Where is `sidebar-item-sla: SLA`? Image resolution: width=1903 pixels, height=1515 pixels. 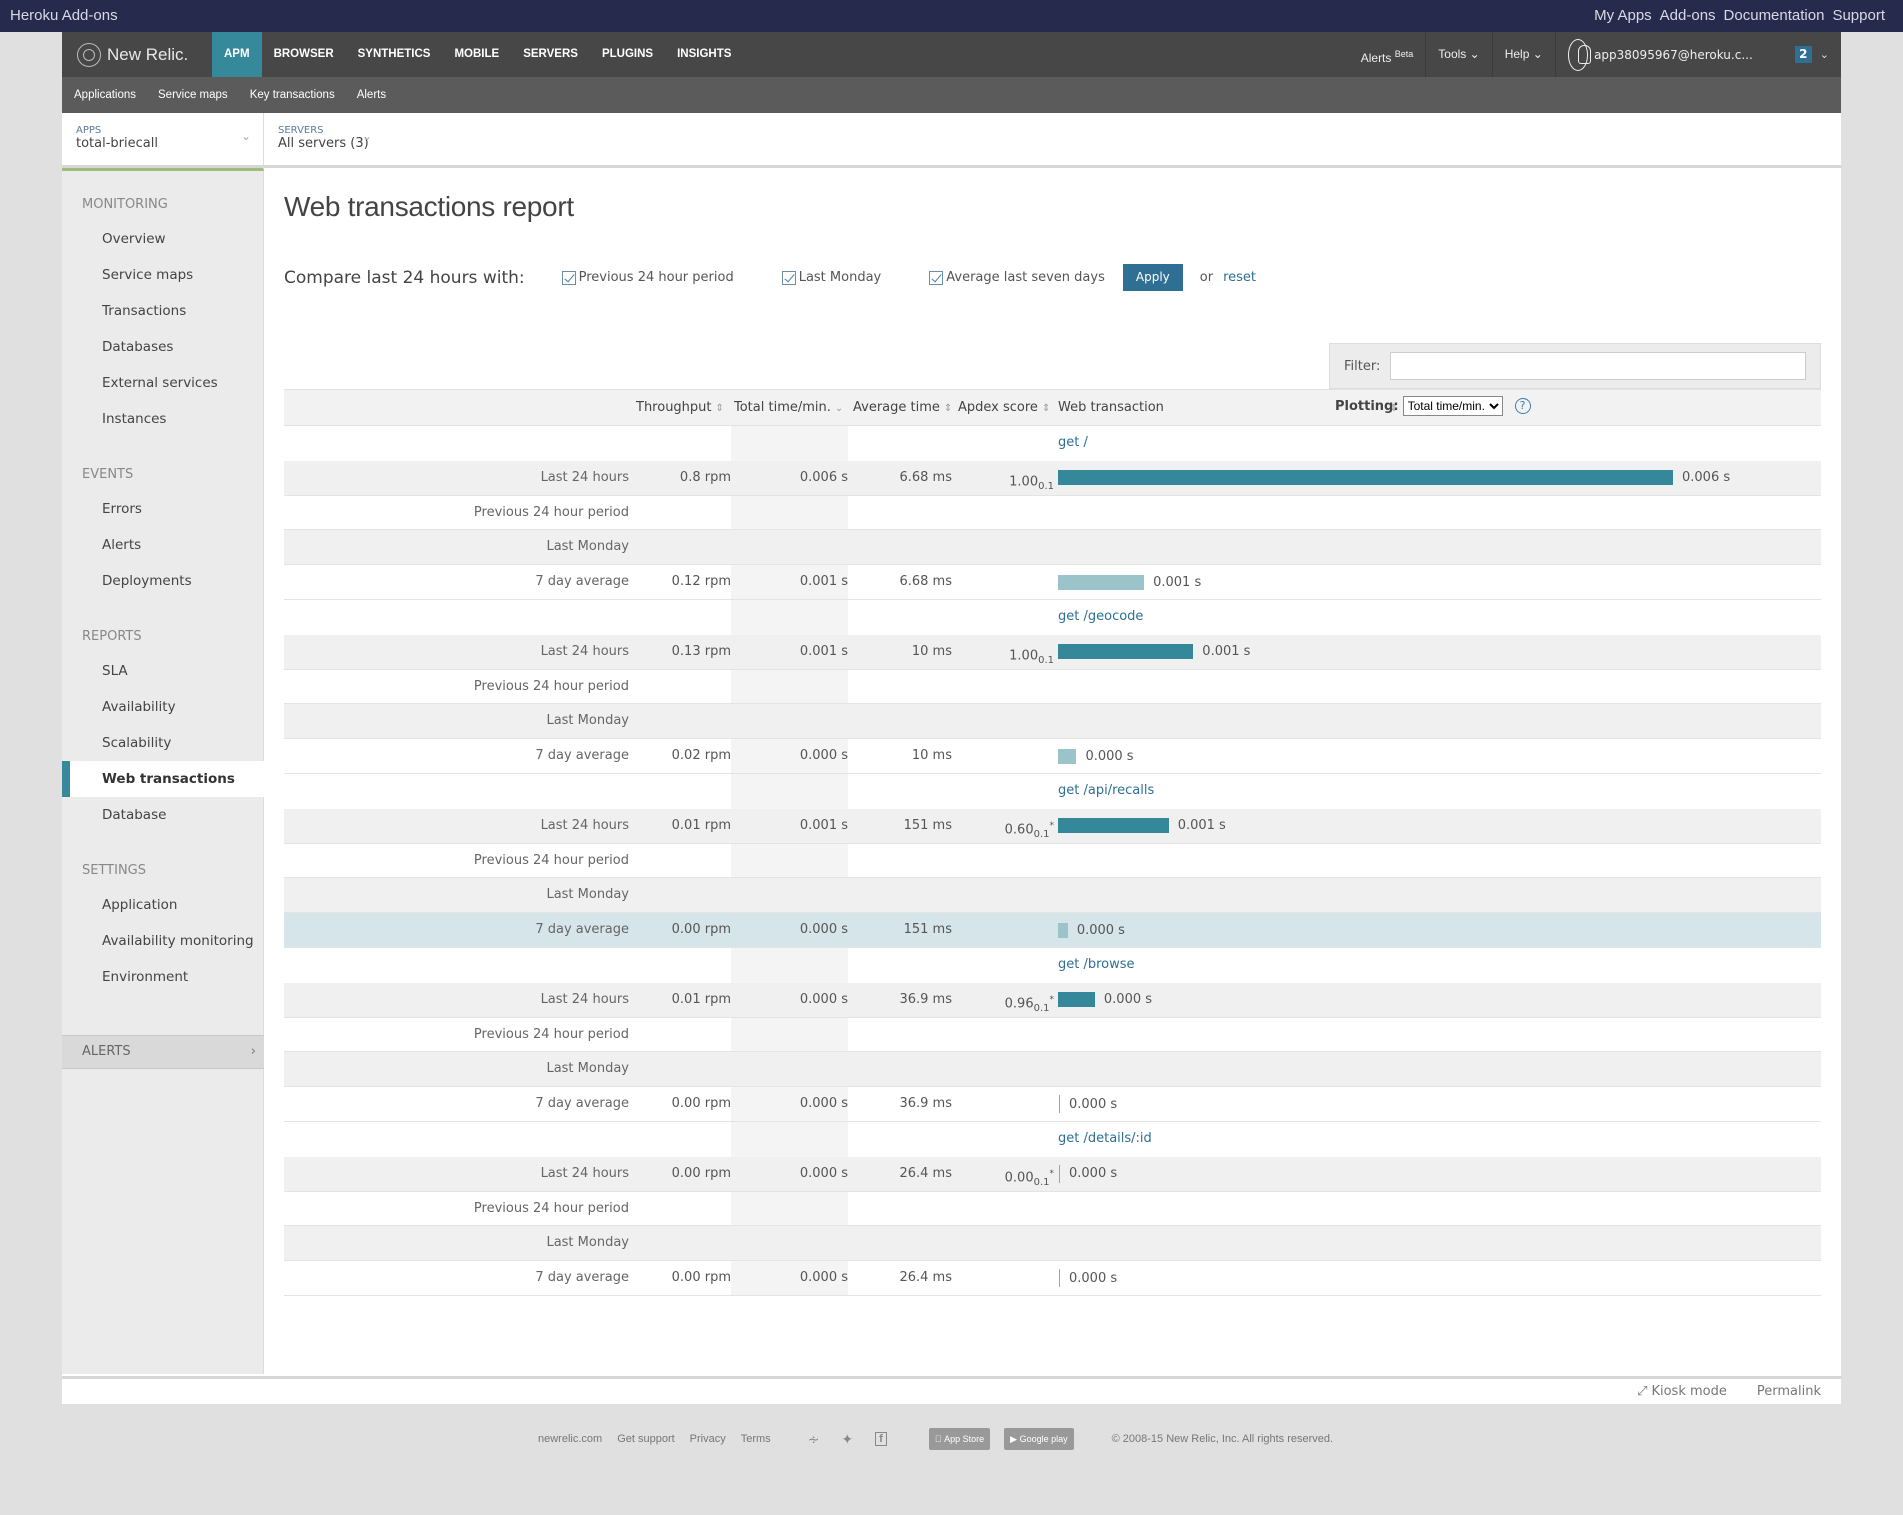 sidebar-item-sla: SLA is located at coordinates (163, 671).